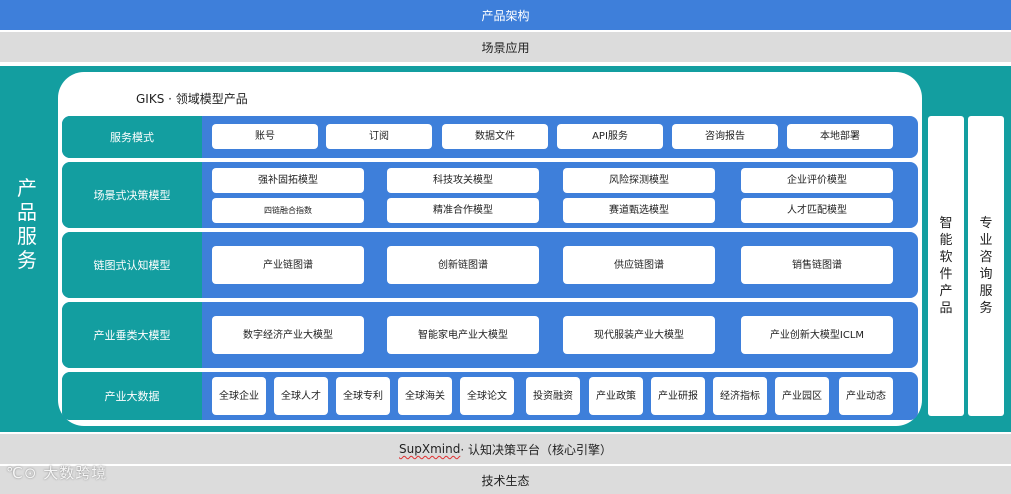 The image size is (1011, 494). Describe the element at coordinates (463, 335) in the screenshot. I see `vertical-cell: 智能家电产业大模型` at that location.